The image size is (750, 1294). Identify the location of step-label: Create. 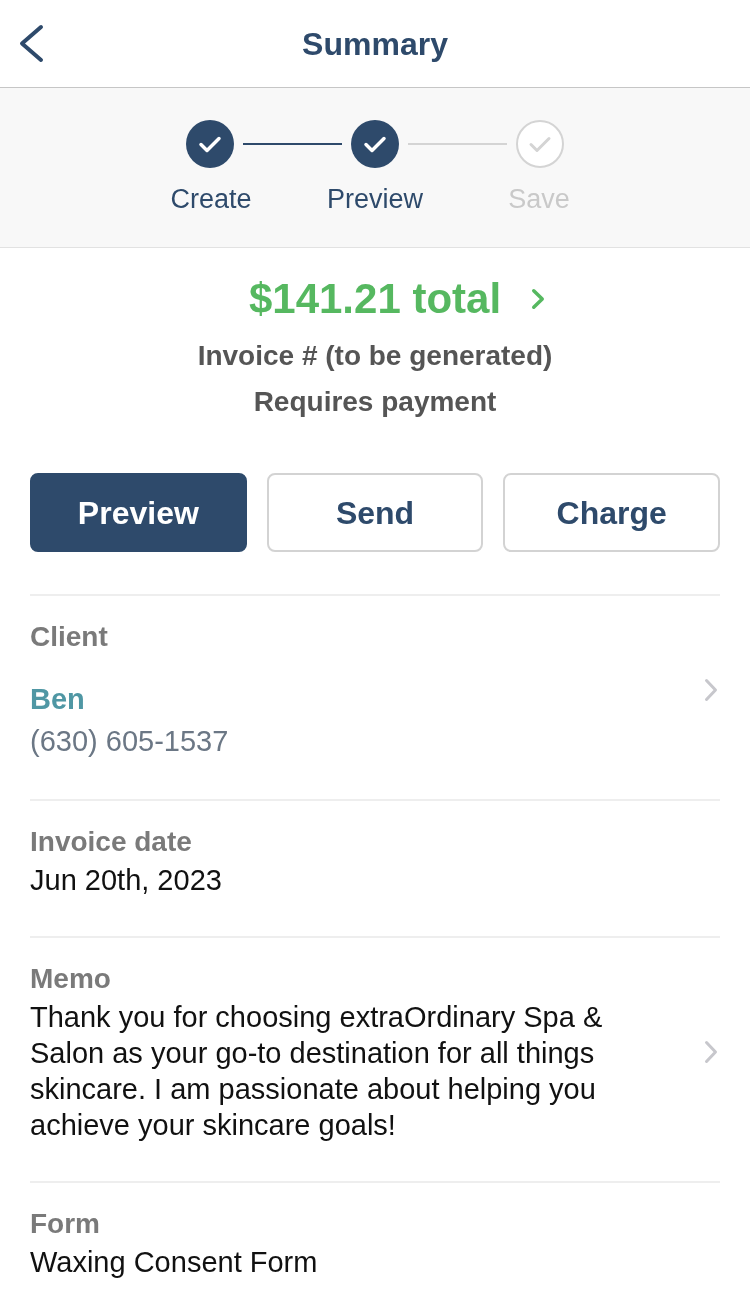
(211, 199).